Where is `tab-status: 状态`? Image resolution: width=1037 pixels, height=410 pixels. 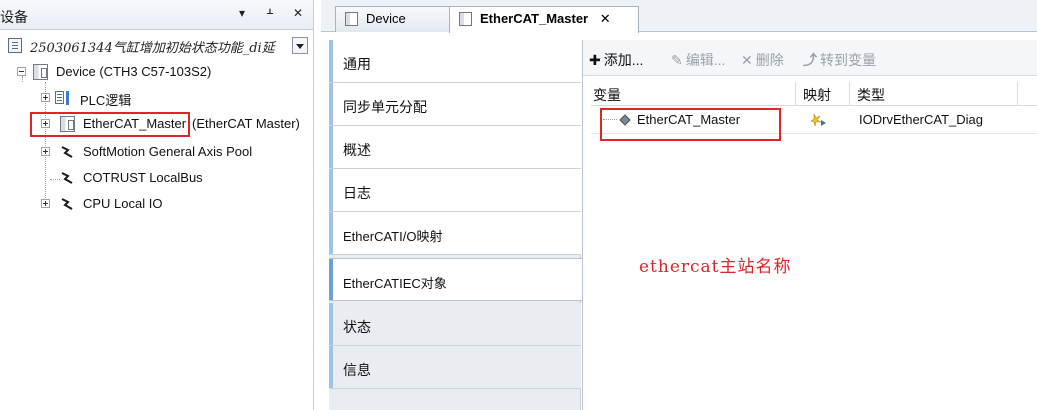 tab-status: 状态 is located at coordinates (455, 324).